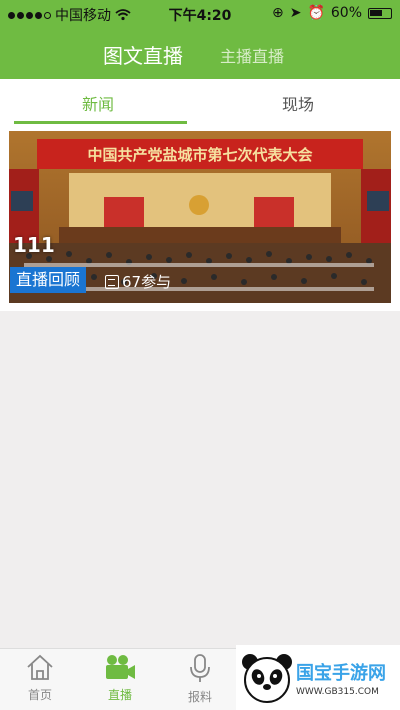 This screenshot has height=710, width=400. What do you see at coordinates (112, 281) in the screenshot?
I see `participants-icon` at bounding box center [112, 281].